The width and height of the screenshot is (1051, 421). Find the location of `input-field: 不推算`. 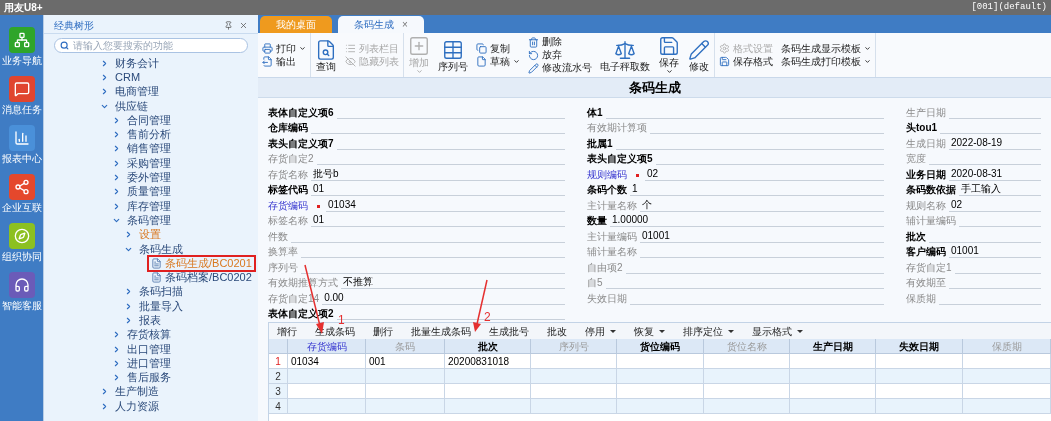

input-field: 不推算 is located at coordinates (453, 282).